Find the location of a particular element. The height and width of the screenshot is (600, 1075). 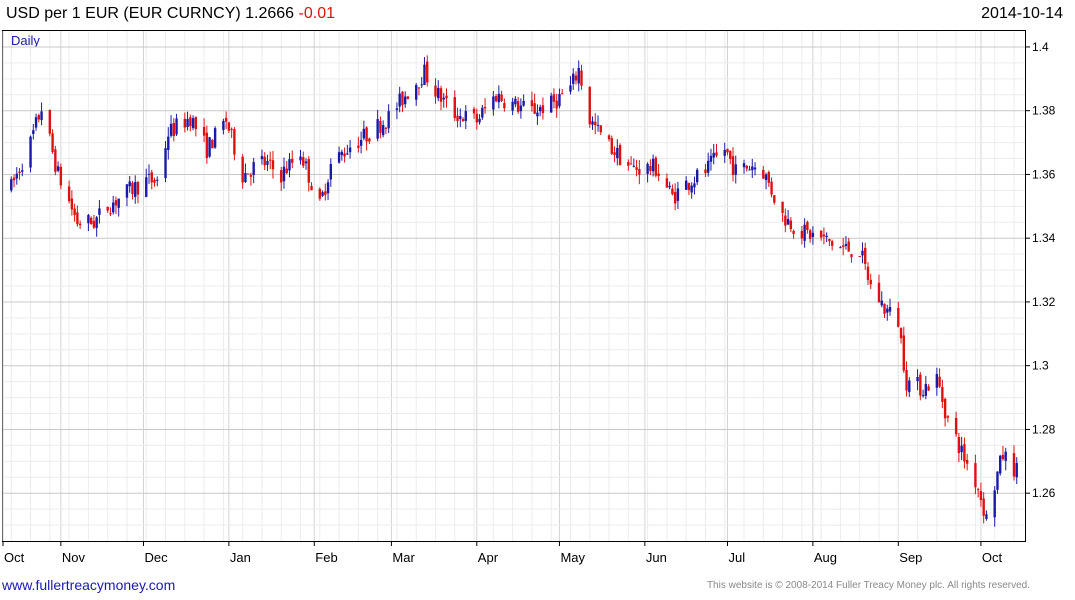

x-tick-label: Mar is located at coordinates (403, 557).